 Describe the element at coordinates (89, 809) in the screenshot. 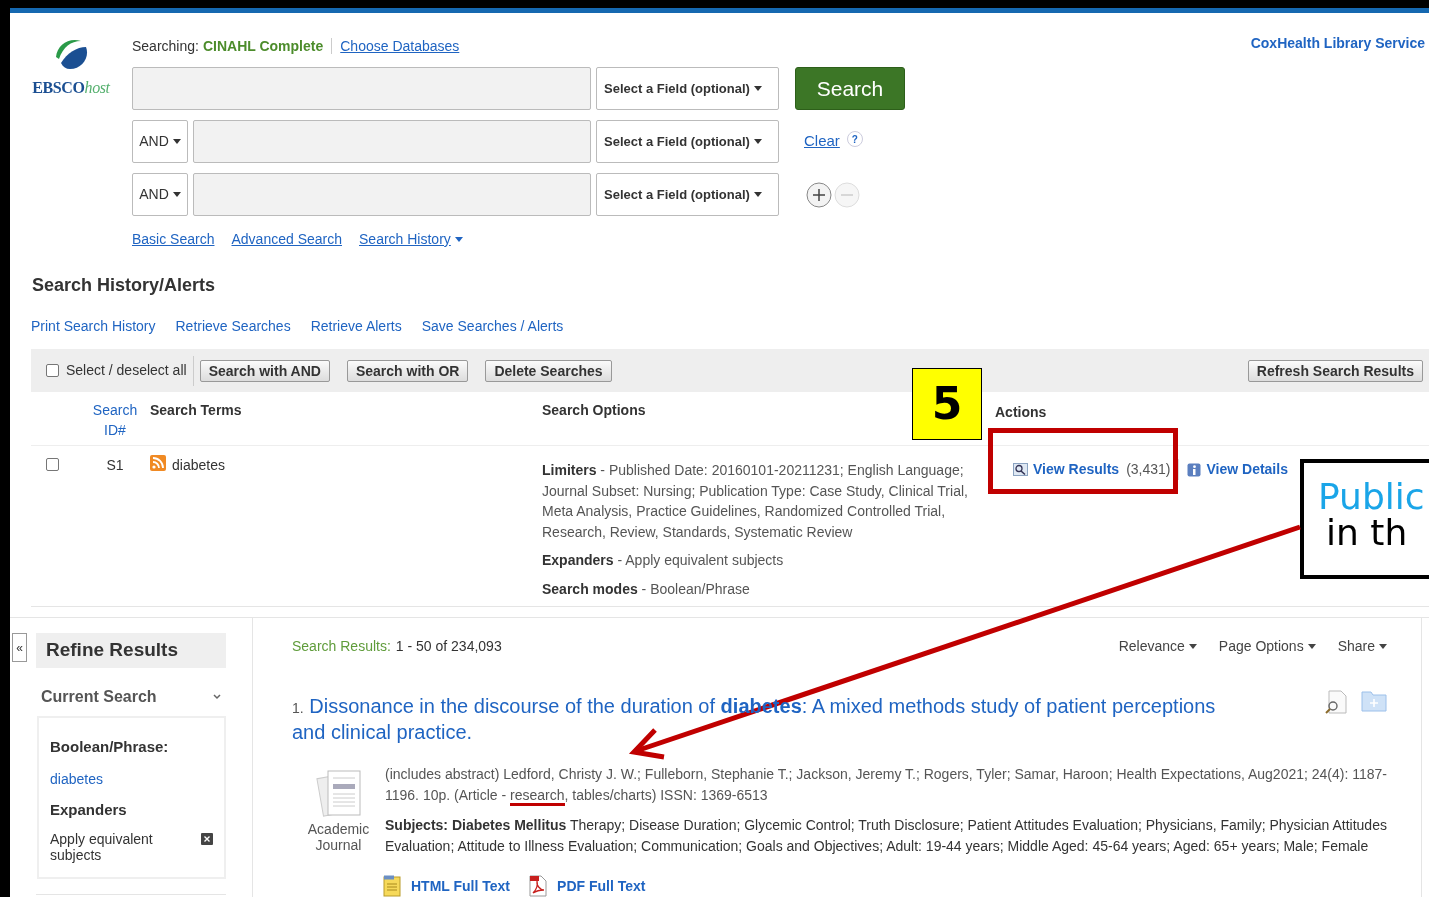

I see `facet-label: Expanders` at that location.